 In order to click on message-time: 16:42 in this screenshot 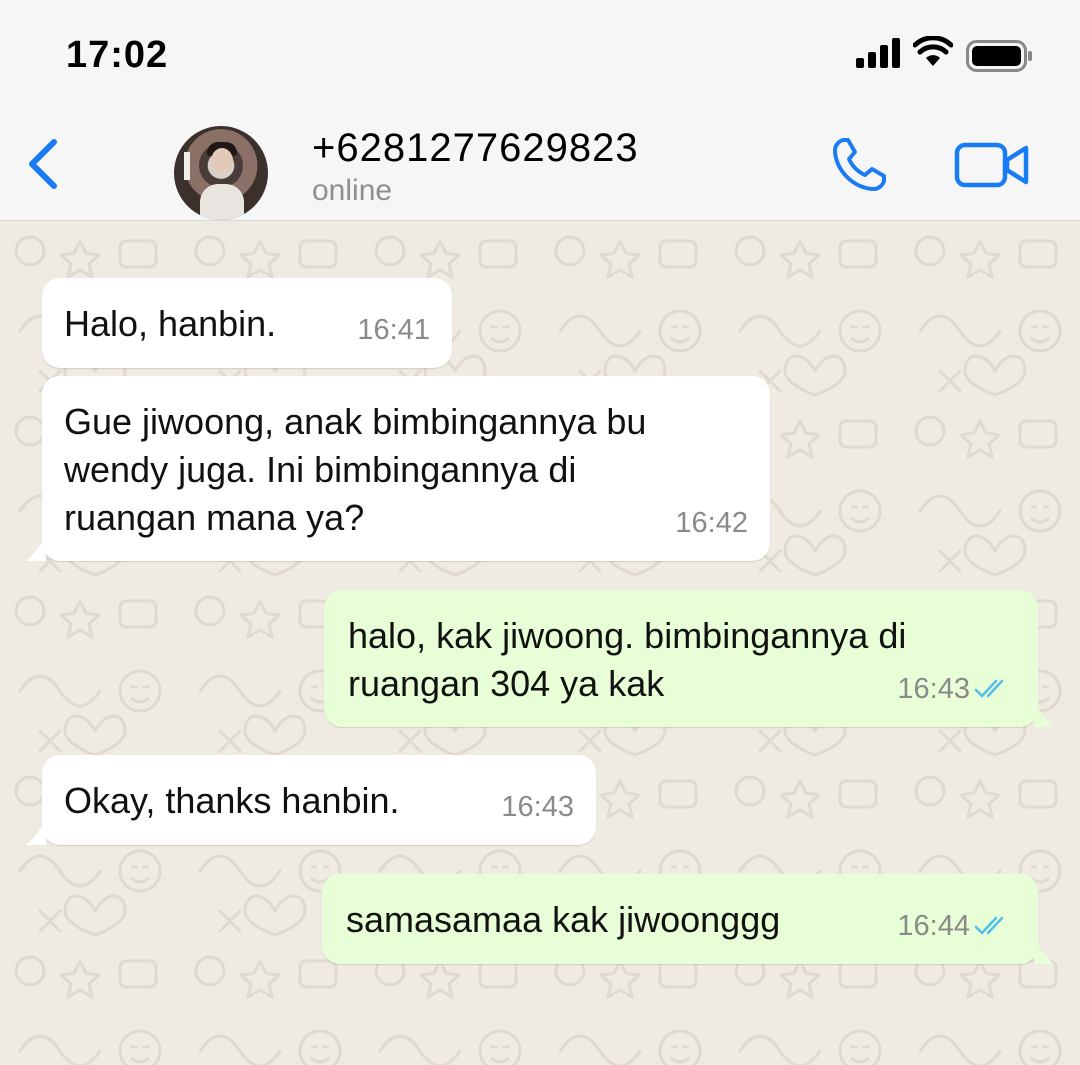, I will do `click(711, 523)`.